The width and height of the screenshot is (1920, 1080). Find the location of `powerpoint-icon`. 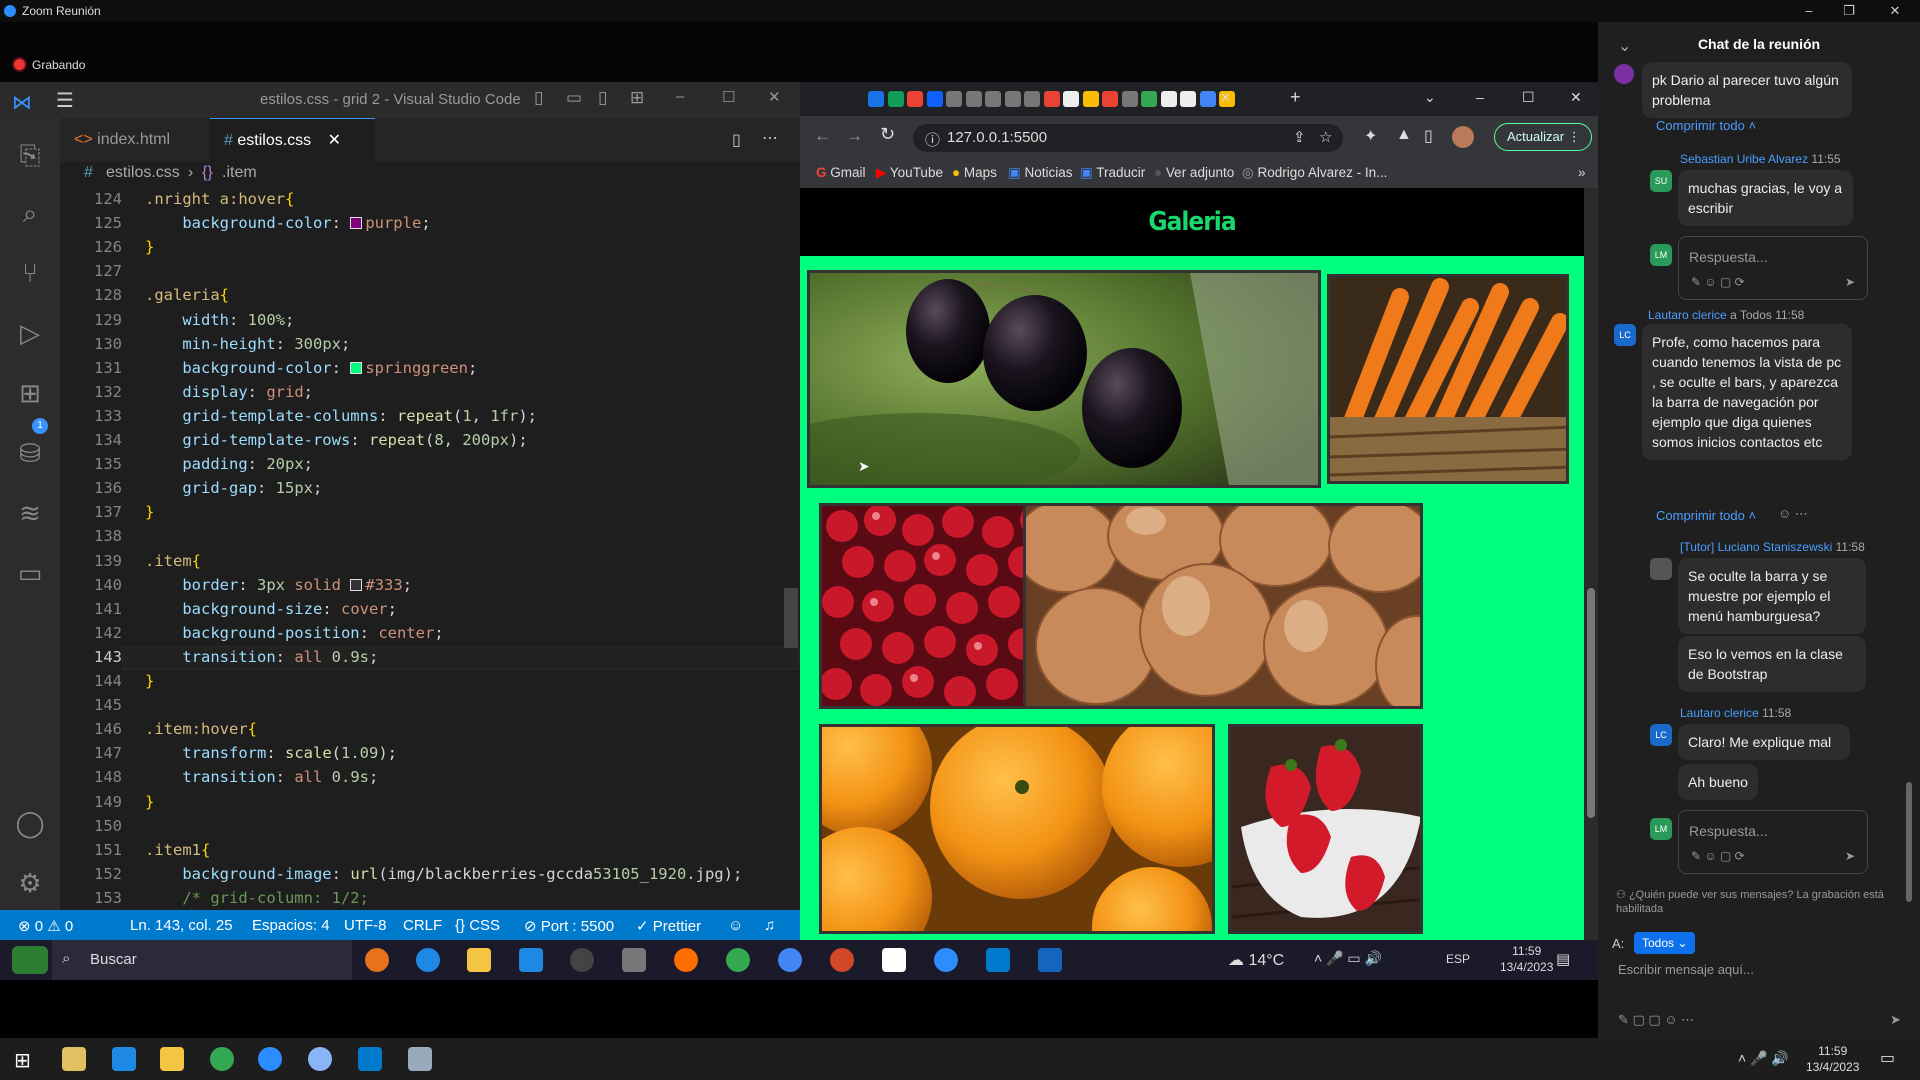

powerpoint-icon is located at coordinates (842, 960).